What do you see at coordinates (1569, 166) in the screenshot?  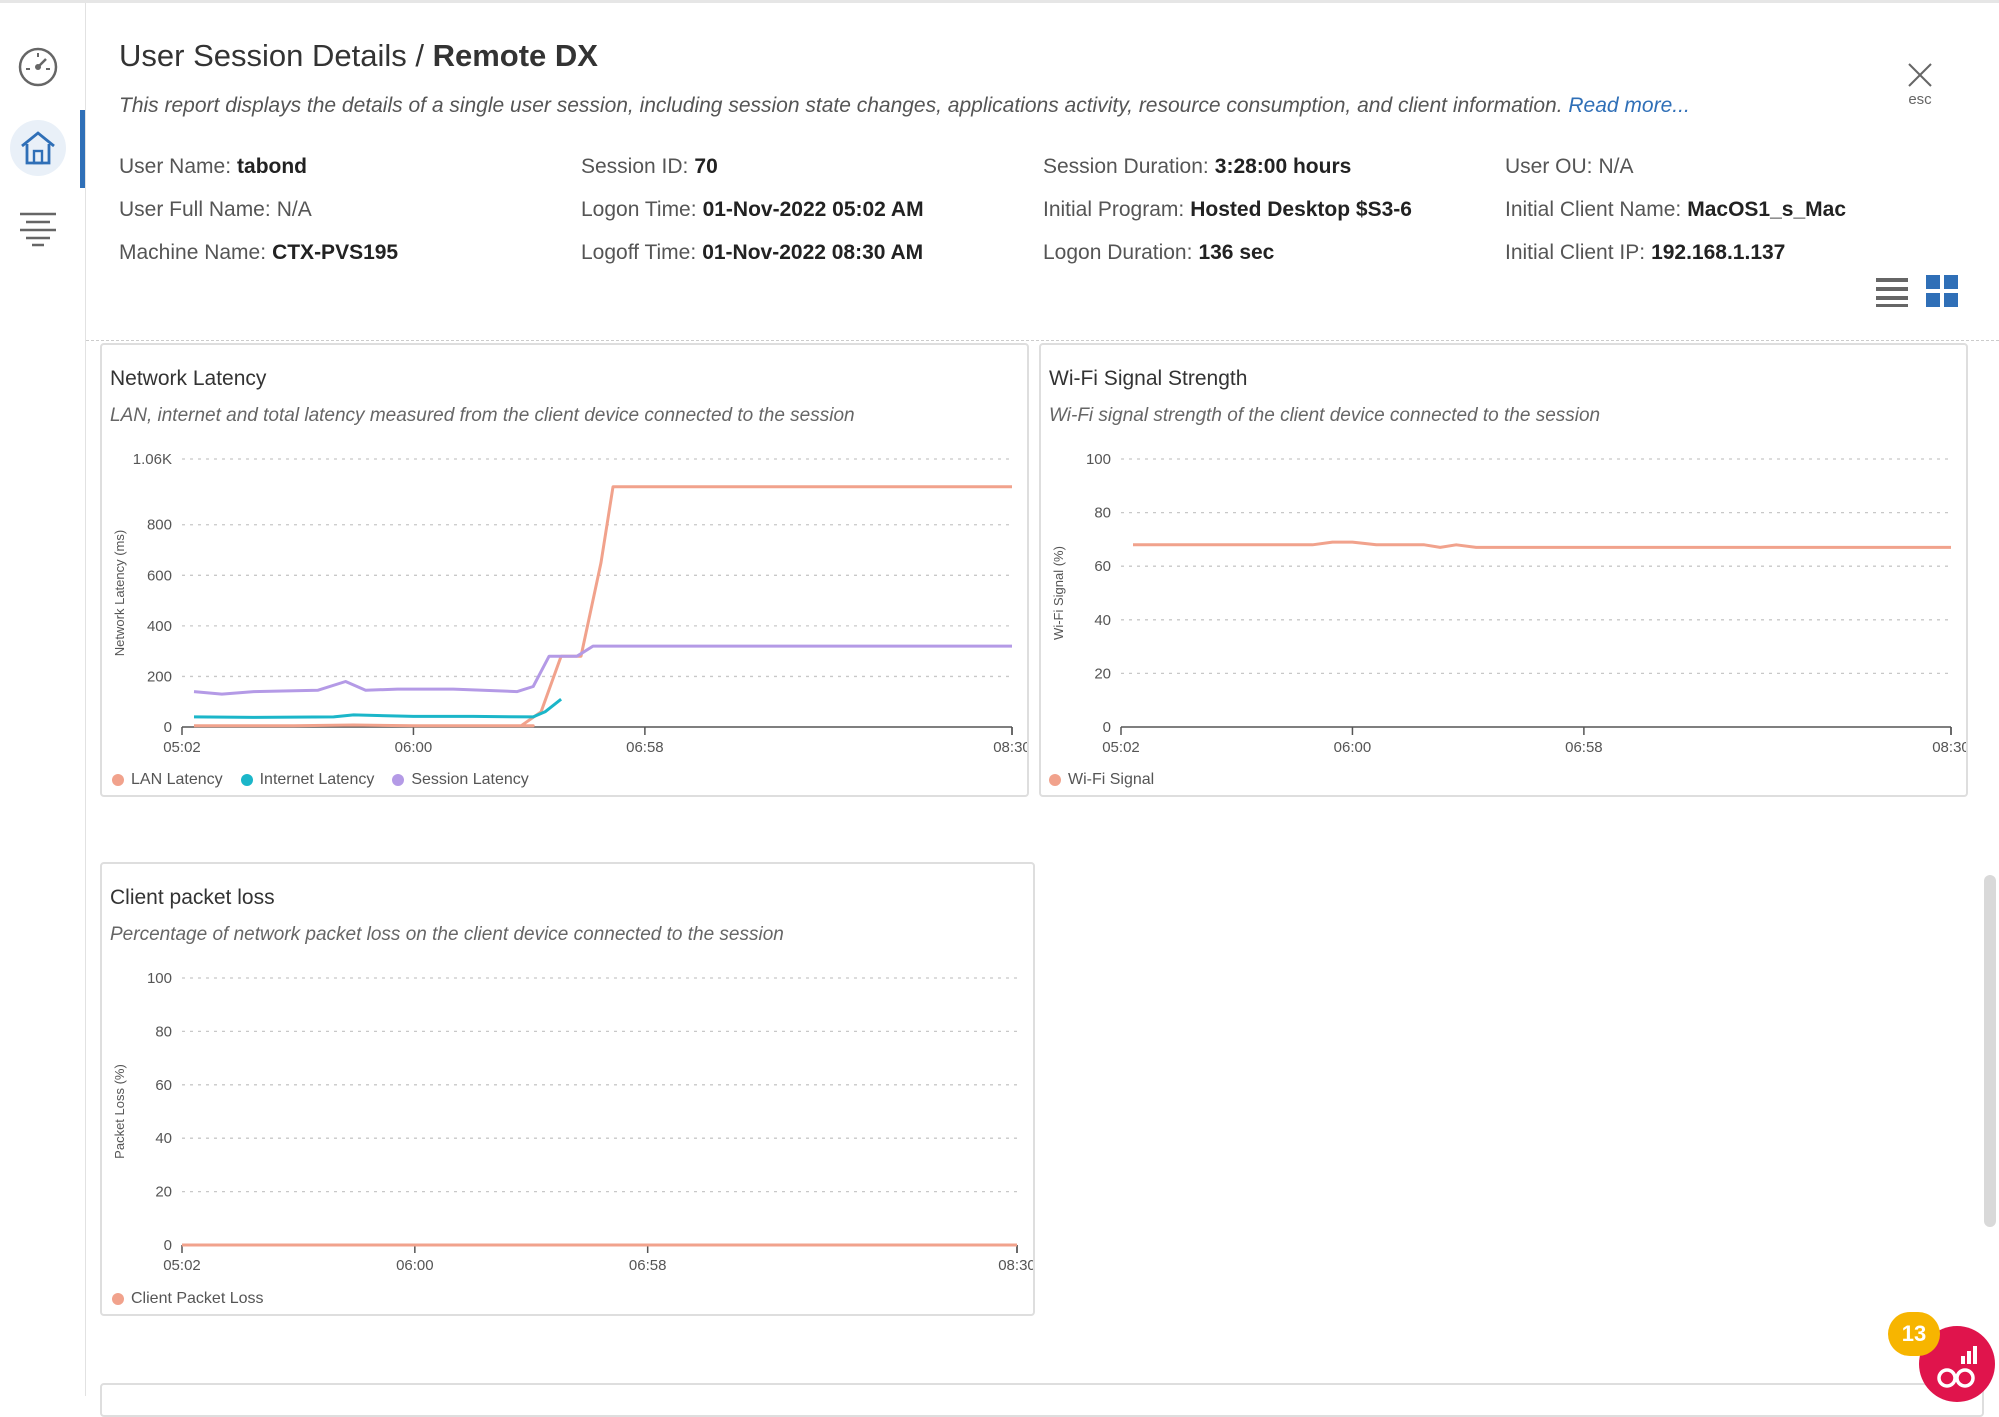 I see `info-user-ou: User OU: N/A` at bounding box center [1569, 166].